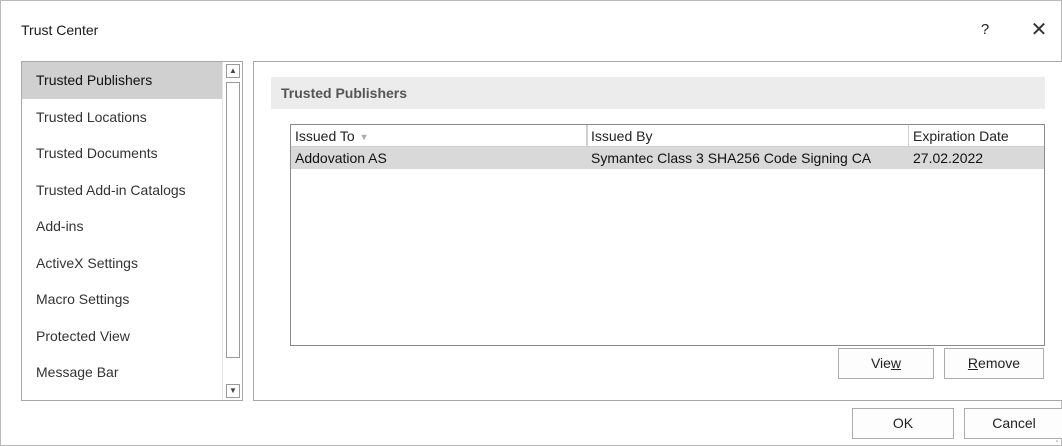  I want to click on cell-expiration-date: 27.02.2022, so click(948, 158).